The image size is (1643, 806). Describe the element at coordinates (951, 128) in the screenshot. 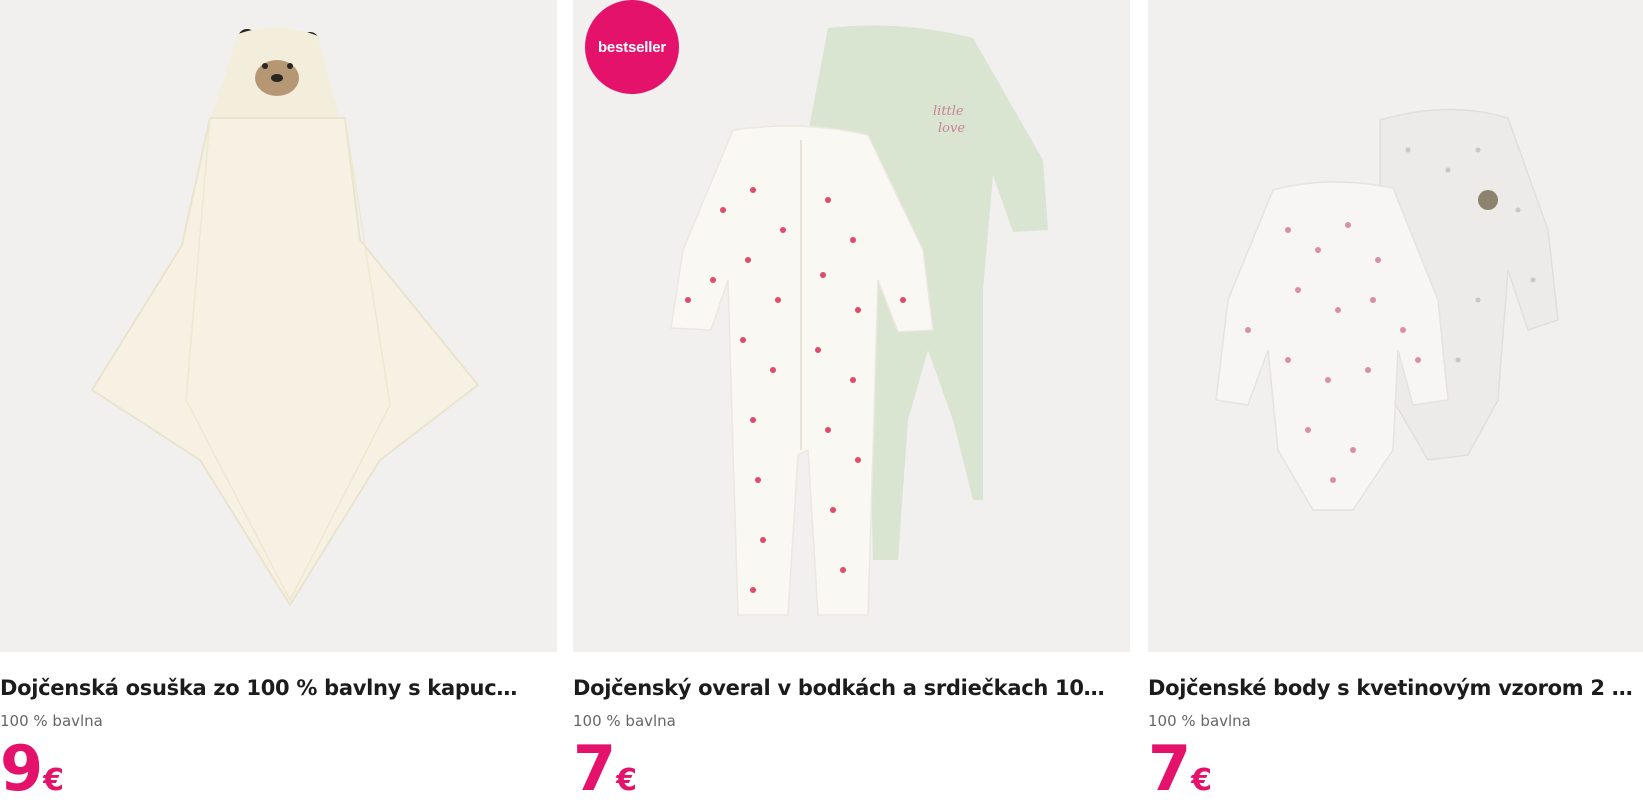

I see `svg-text: love` at that location.